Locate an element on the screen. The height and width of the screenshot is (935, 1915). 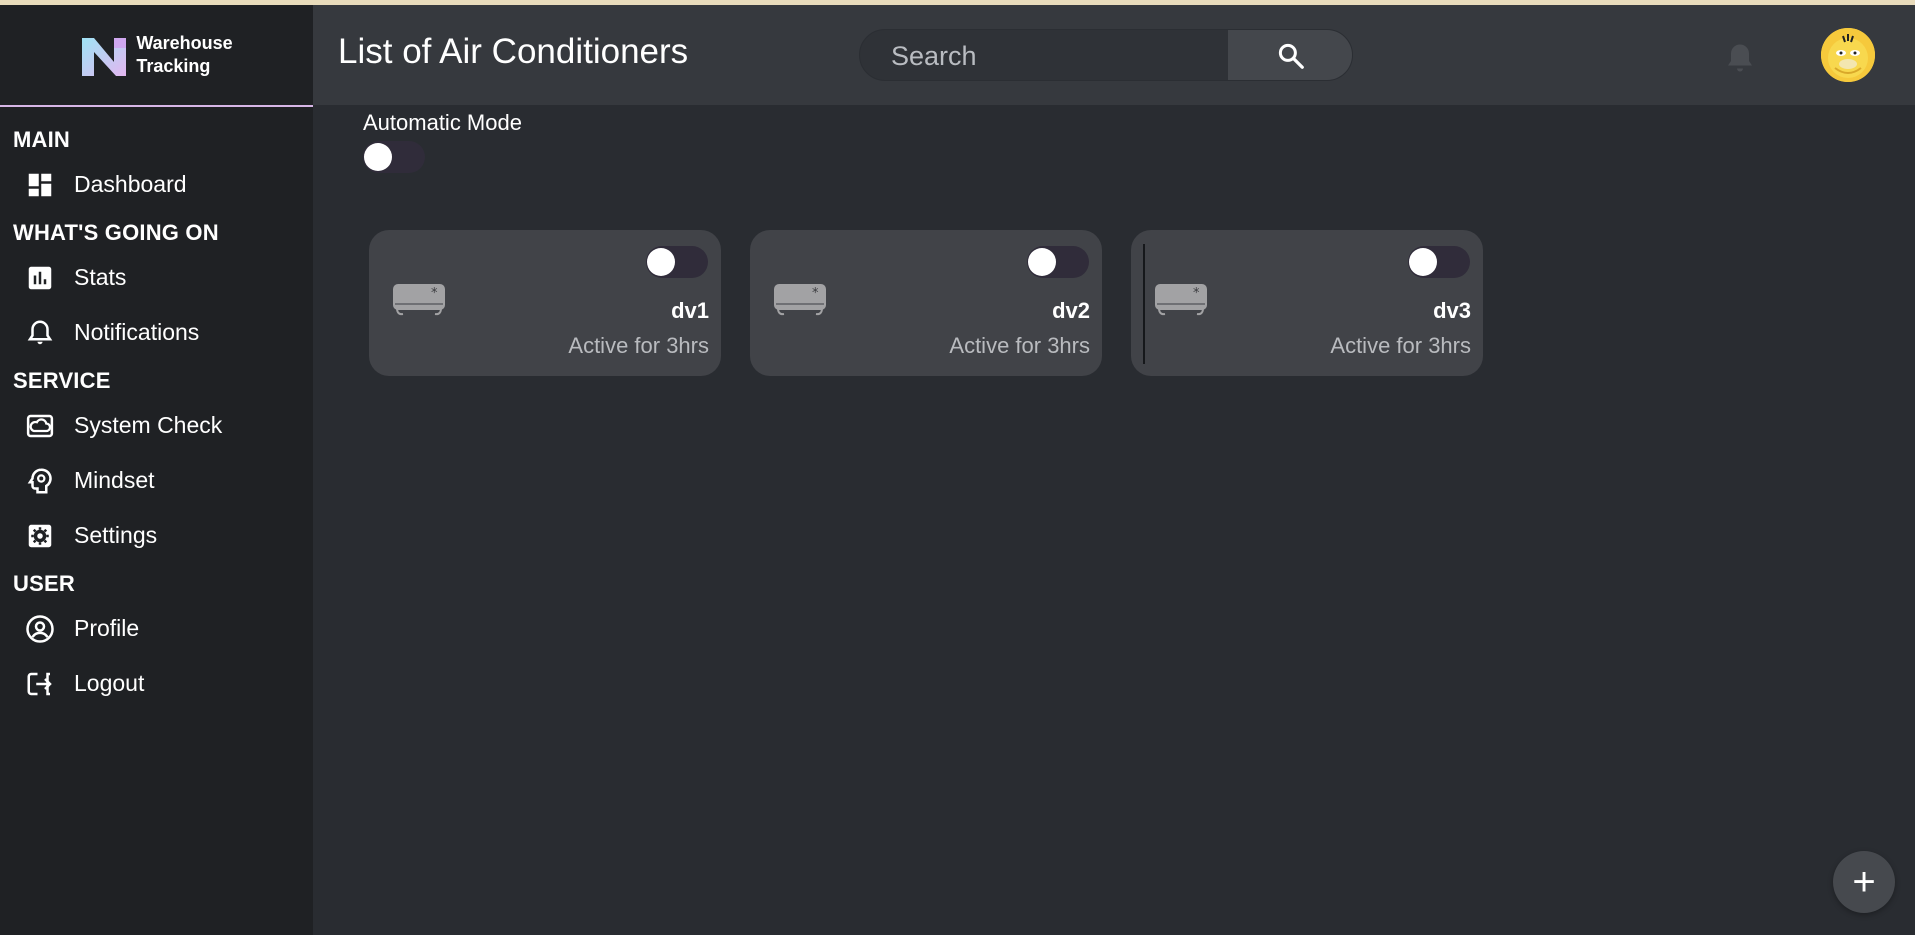
gear-icon is located at coordinates (40, 536).